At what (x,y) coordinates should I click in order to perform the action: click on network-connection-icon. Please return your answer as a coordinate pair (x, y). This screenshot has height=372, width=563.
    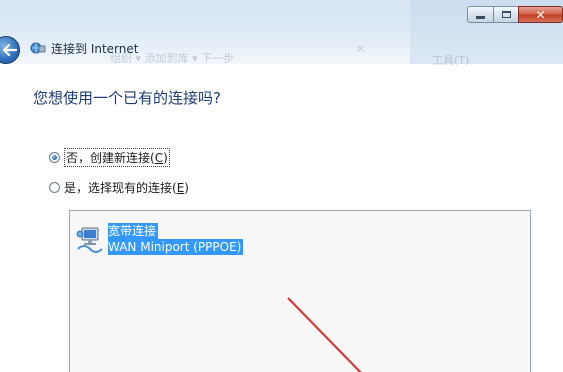
    Looking at the image, I should click on (89, 240).